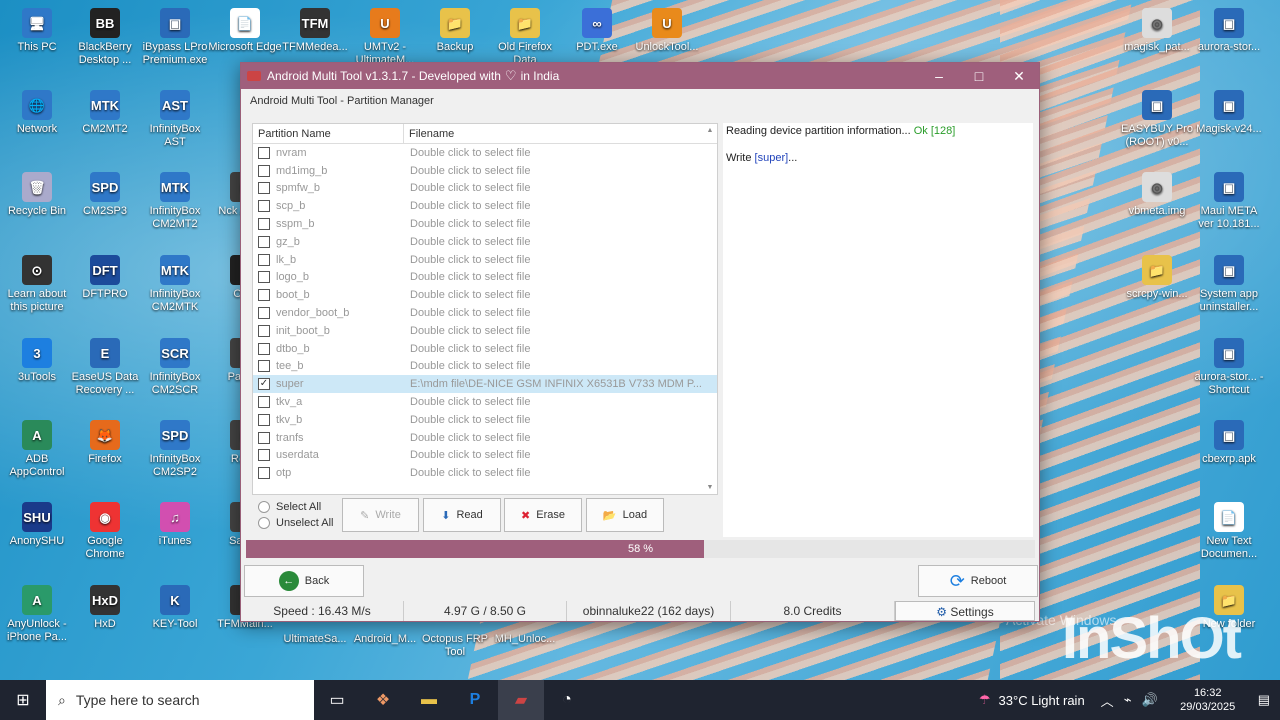  I want to click on unlock-tool-taskbar: ◔, so click(567, 700).